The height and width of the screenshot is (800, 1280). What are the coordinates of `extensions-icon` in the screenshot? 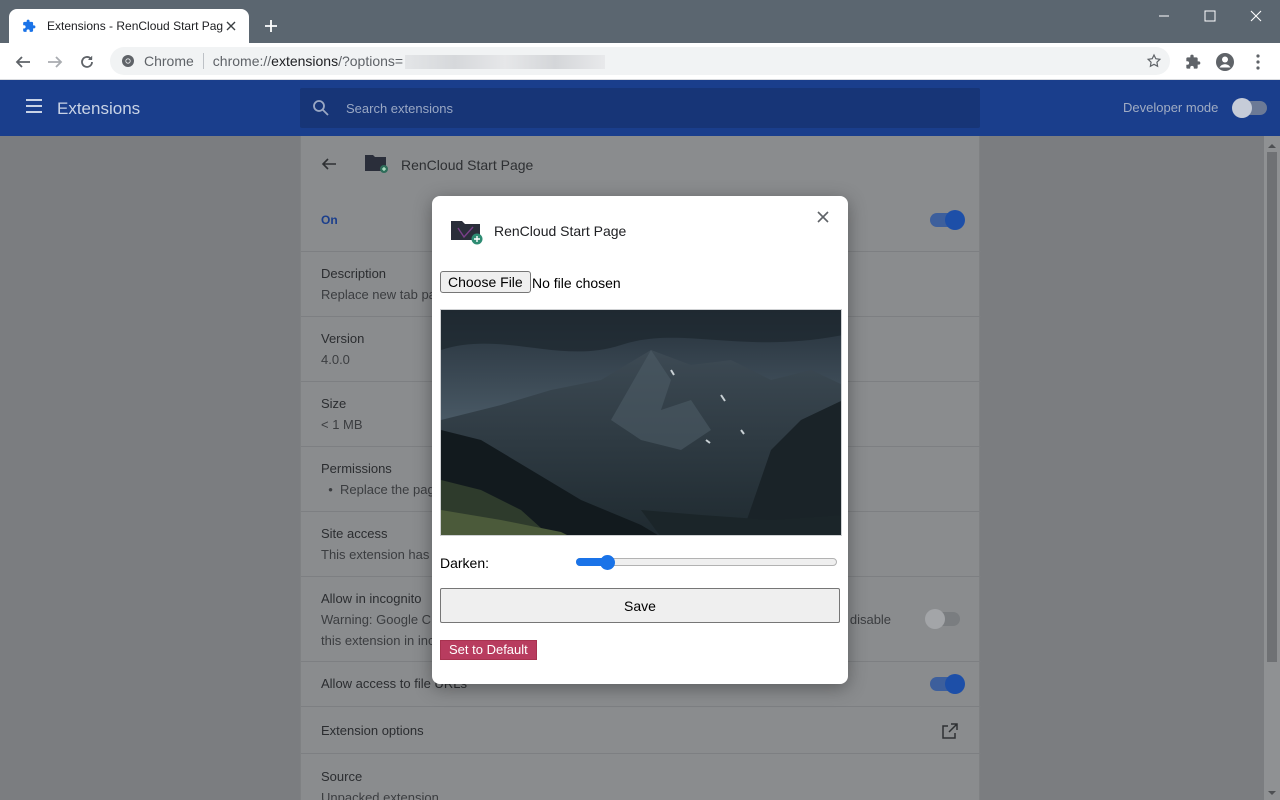 It's located at (1193, 62).